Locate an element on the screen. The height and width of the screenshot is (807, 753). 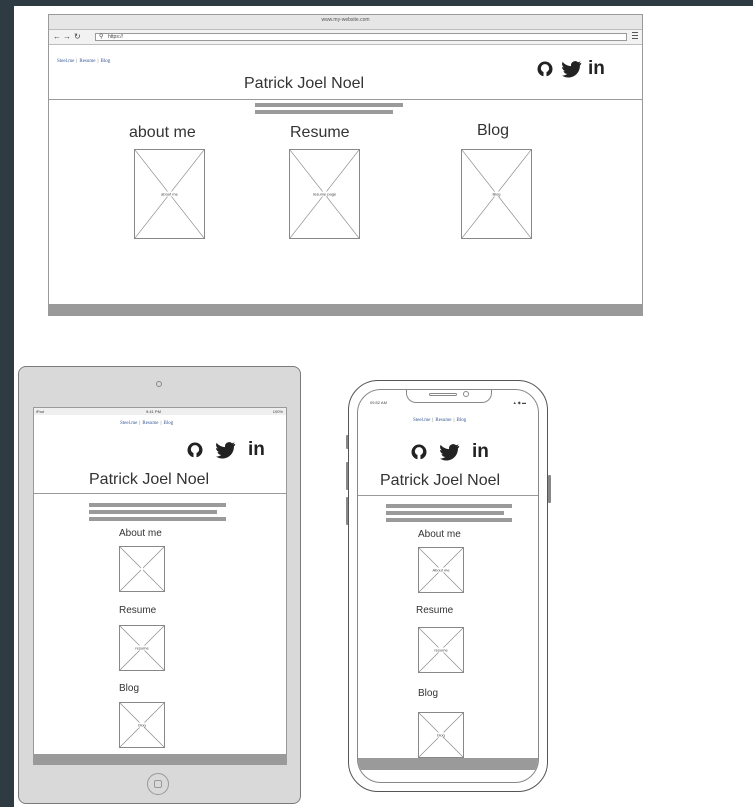
page-frame-left is located at coordinates (7, 403).